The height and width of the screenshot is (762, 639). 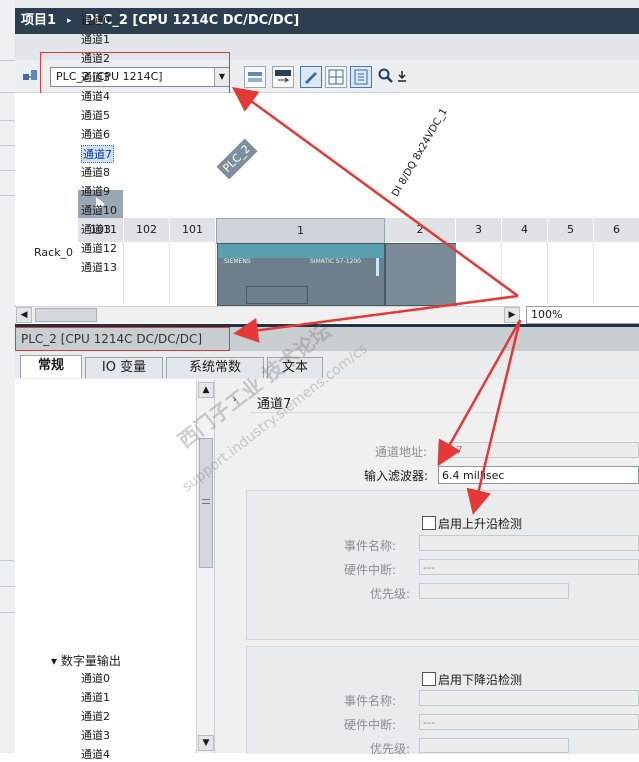 What do you see at coordinates (90, 661) in the screenshot?
I see `tree-group-label: 数字量输出` at bounding box center [90, 661].